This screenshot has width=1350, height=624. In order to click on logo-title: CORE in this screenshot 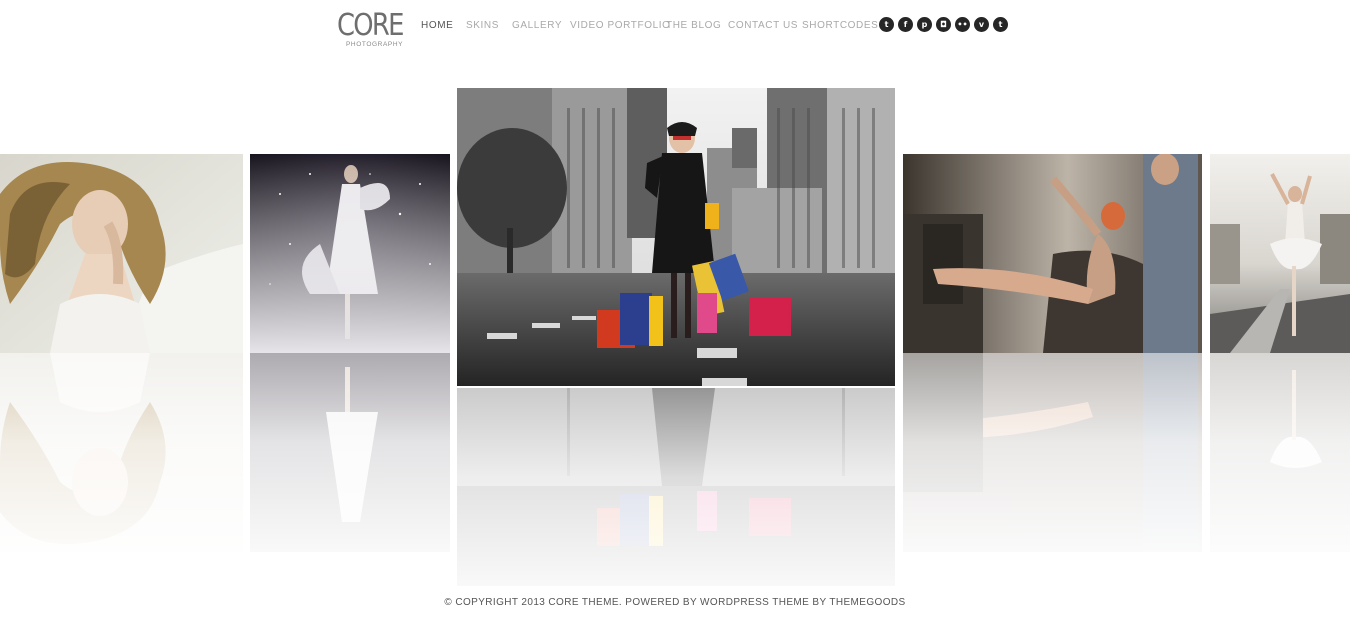, I will do `click(370, 25)`.